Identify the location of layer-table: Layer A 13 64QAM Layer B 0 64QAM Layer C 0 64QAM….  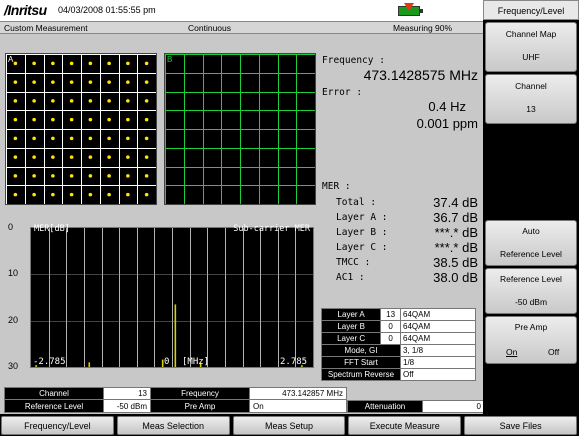
(398, 344).